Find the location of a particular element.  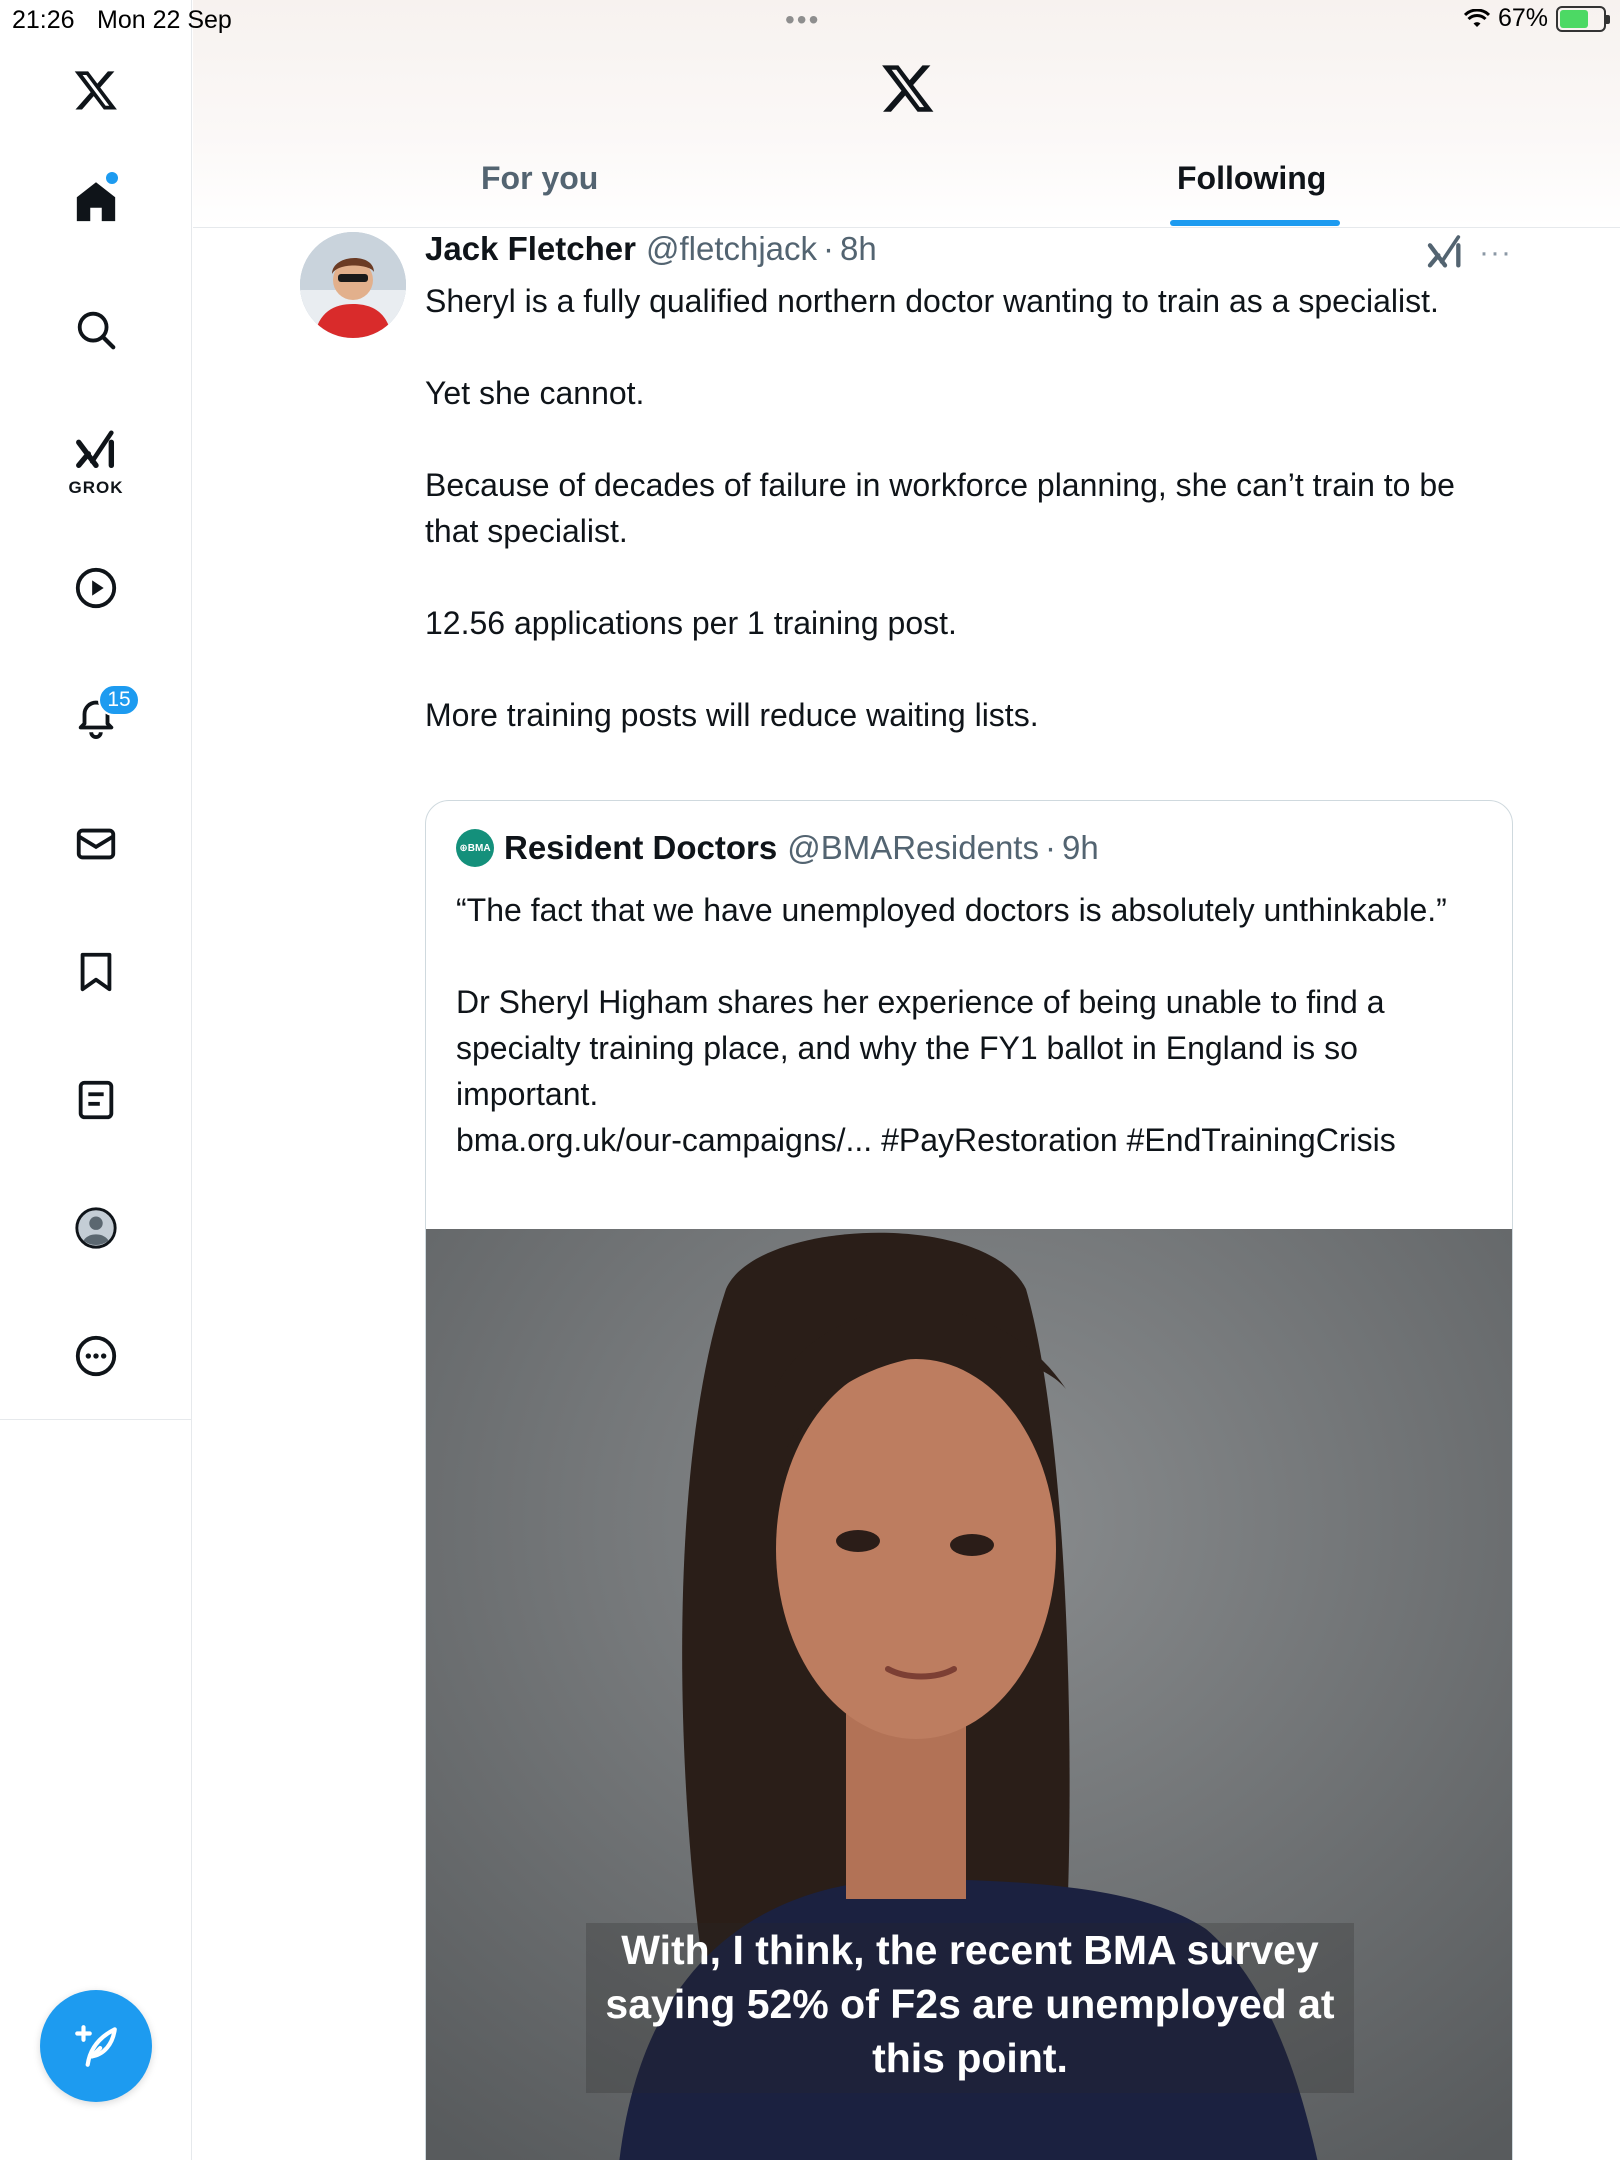

sidebar-item-explore is located at coordinates (96, 330).